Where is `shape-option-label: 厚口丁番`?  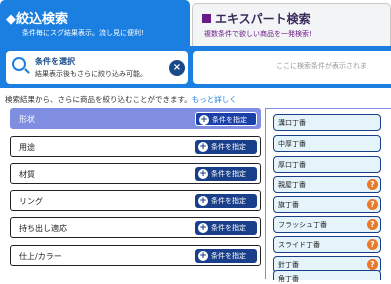 shape-option-label: 厚口丁番 is located at coordinates (292, 165).